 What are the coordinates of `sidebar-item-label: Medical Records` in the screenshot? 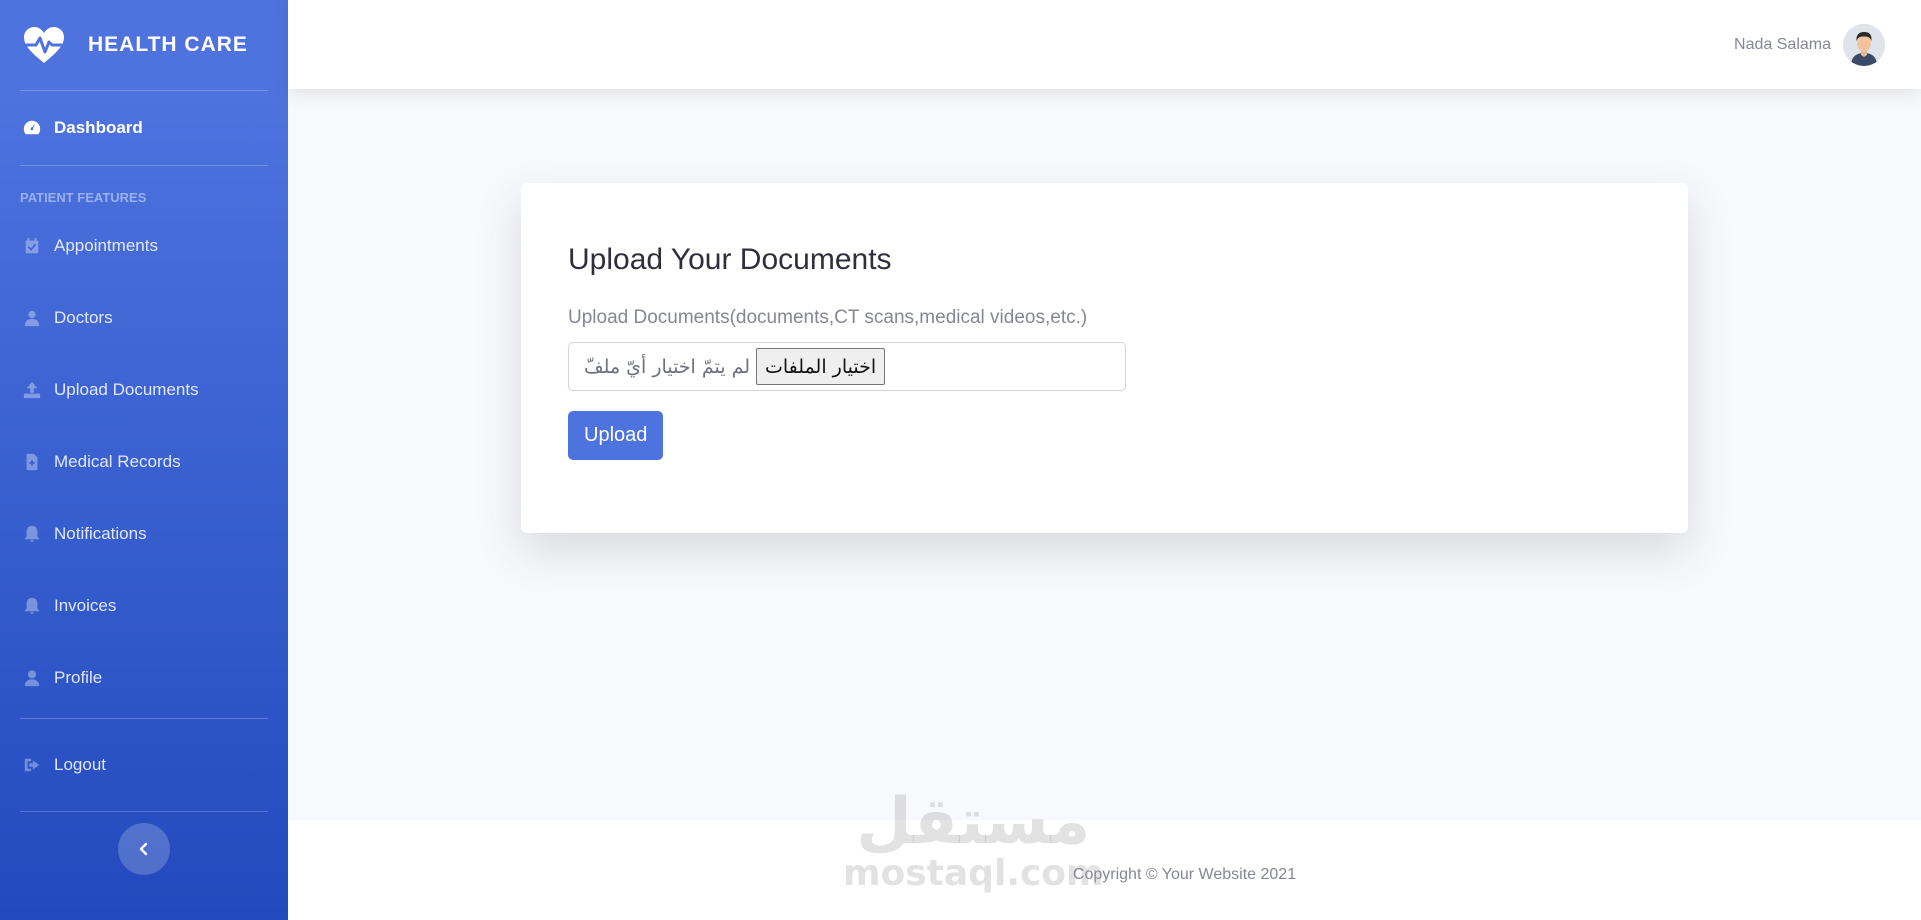 It's located at (117, 461).